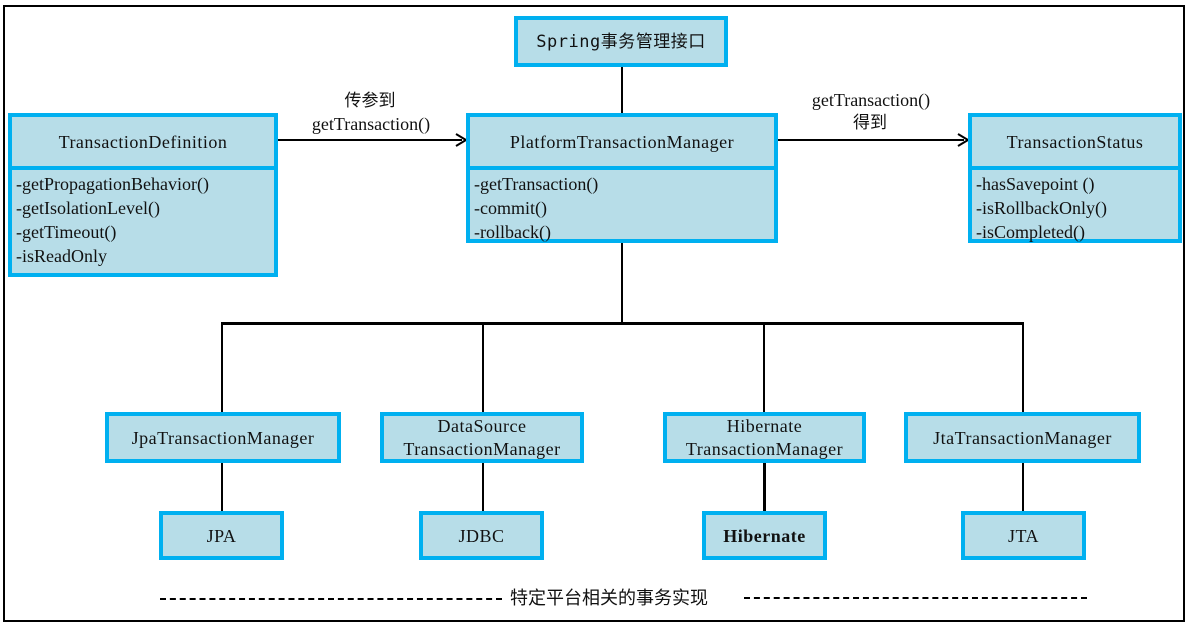 The width and height of the screenshot is (1193, 628). Describe the element at coordinates (331, 599) in the screenshot. I see `footer-dashed-line-left` at that location.